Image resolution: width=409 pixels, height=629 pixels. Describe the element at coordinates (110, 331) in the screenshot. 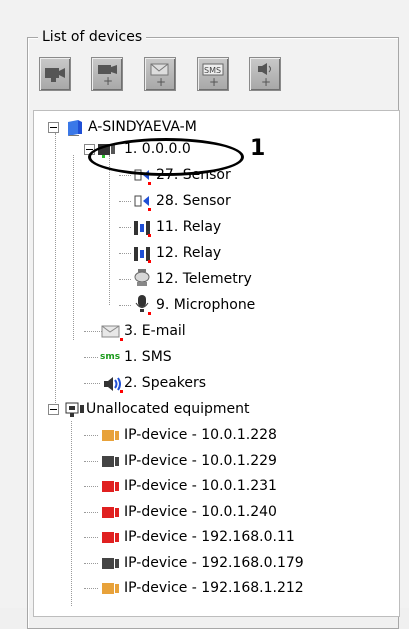

I see `email-icon` at that location.